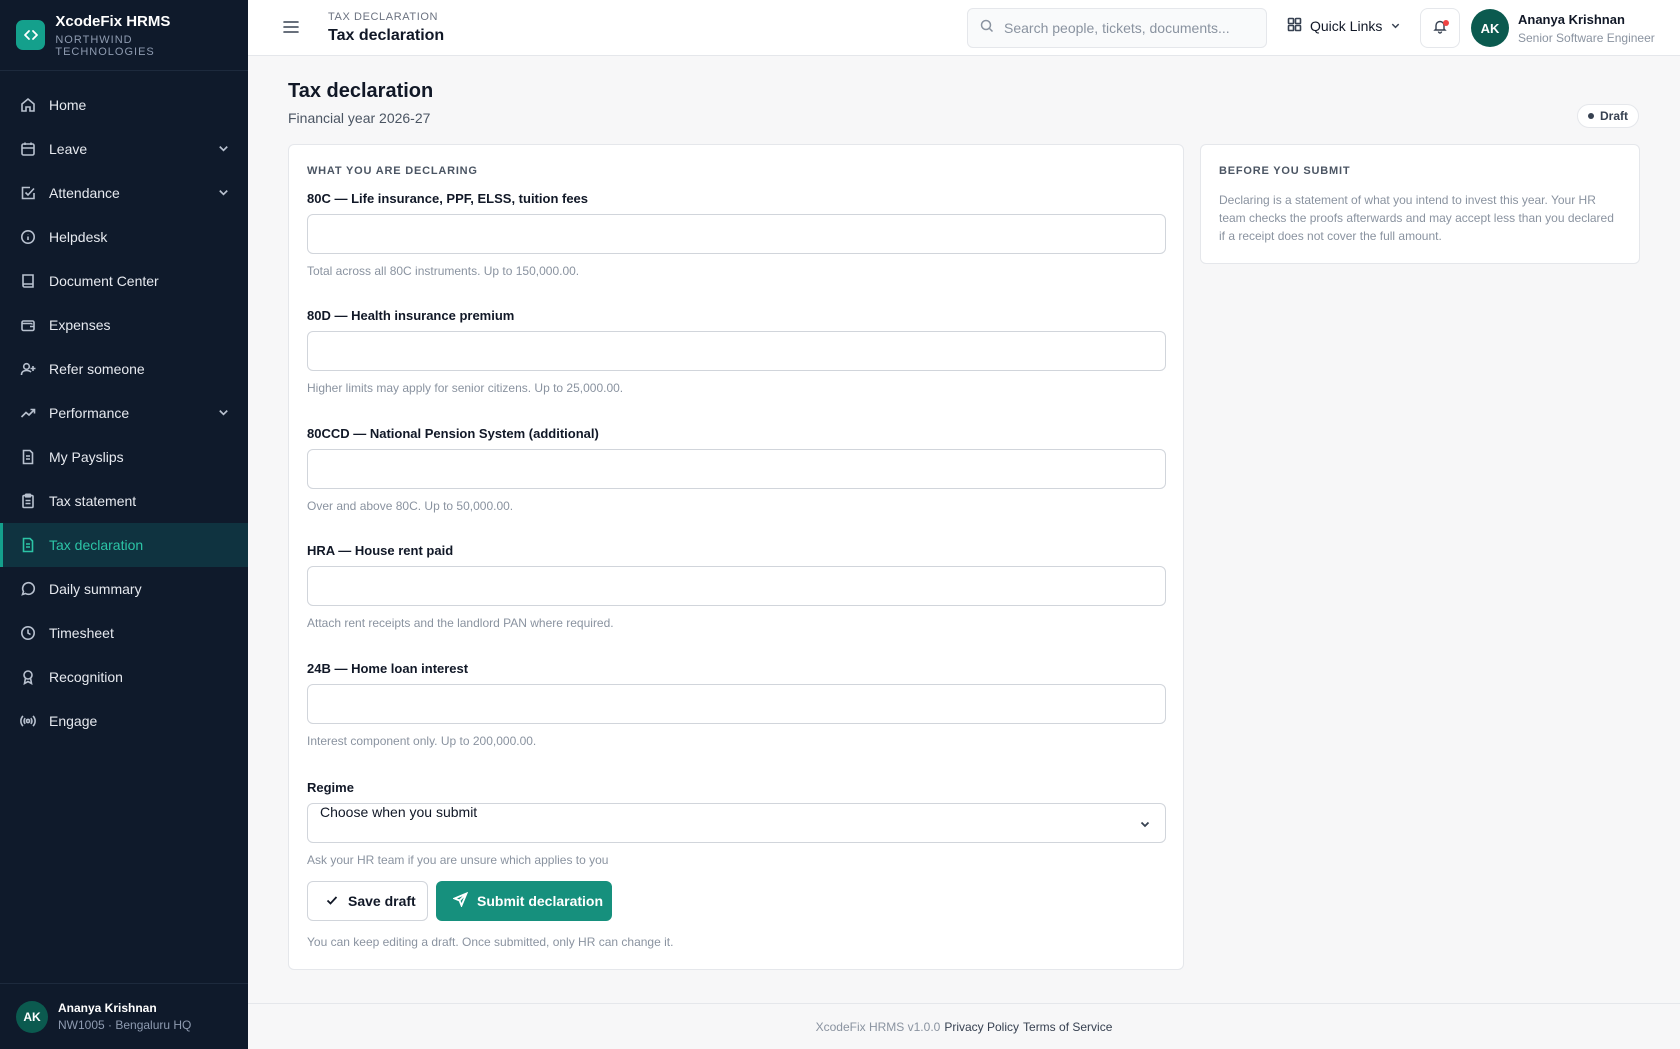 This screenshot has height=1049, width=1680. I want to click on field-label: 24B — Home loan interest, so click(388, 668).